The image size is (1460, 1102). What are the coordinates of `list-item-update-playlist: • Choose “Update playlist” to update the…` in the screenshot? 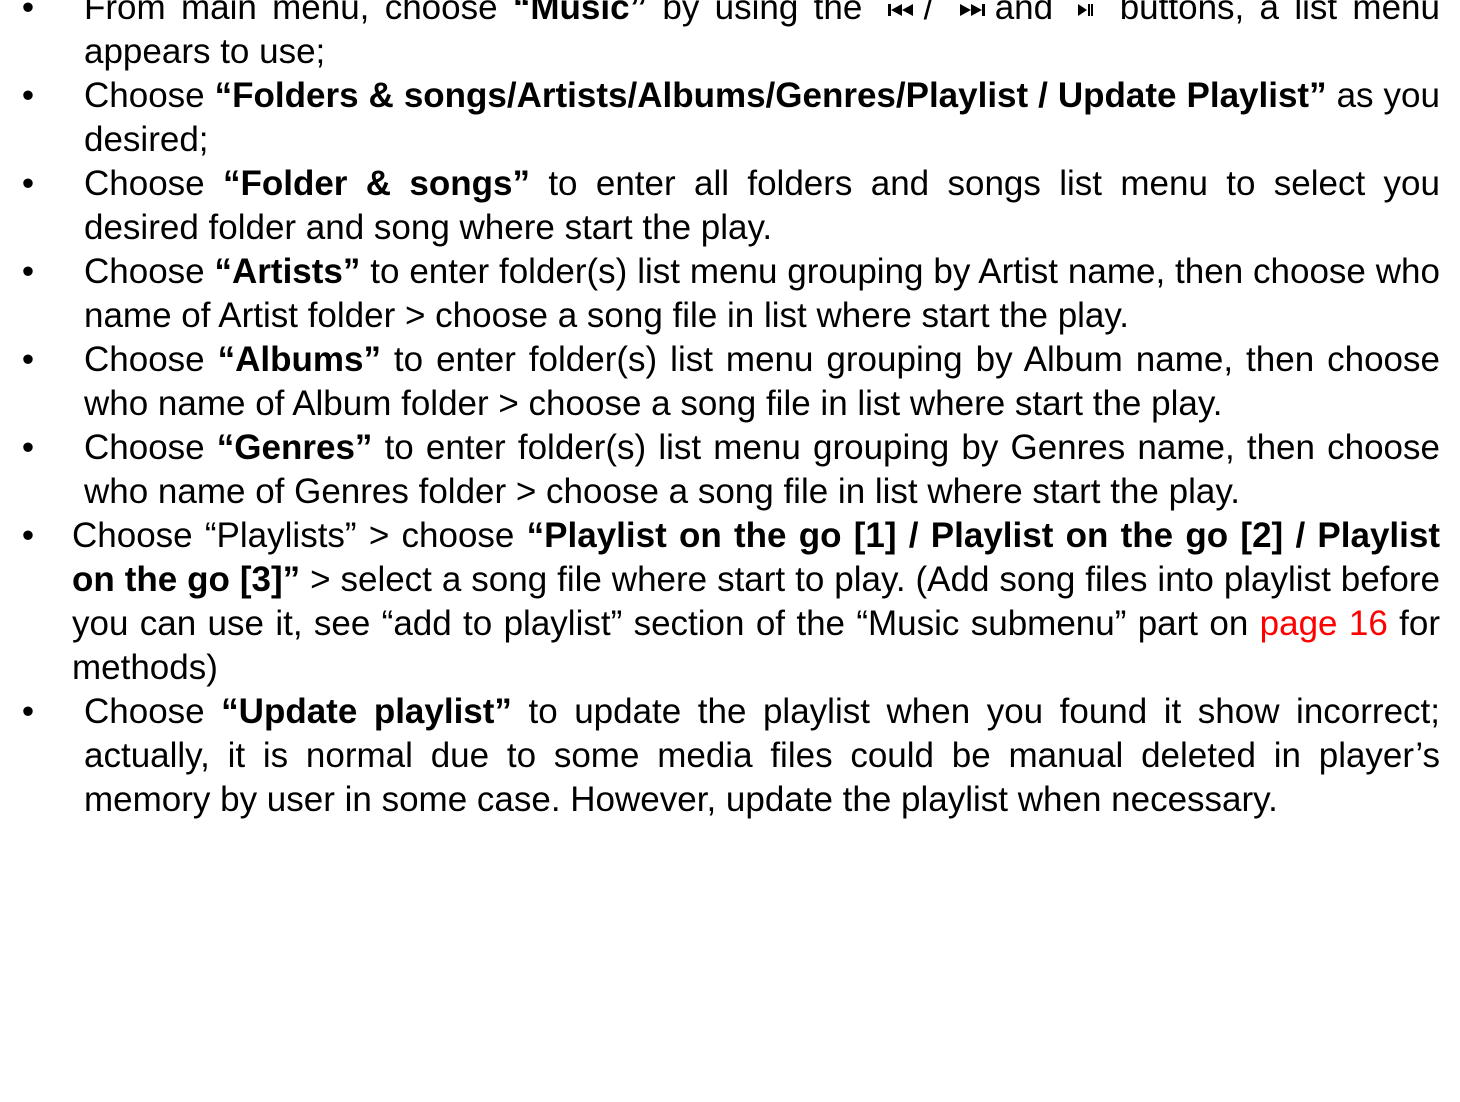 It's located at (730, 756).